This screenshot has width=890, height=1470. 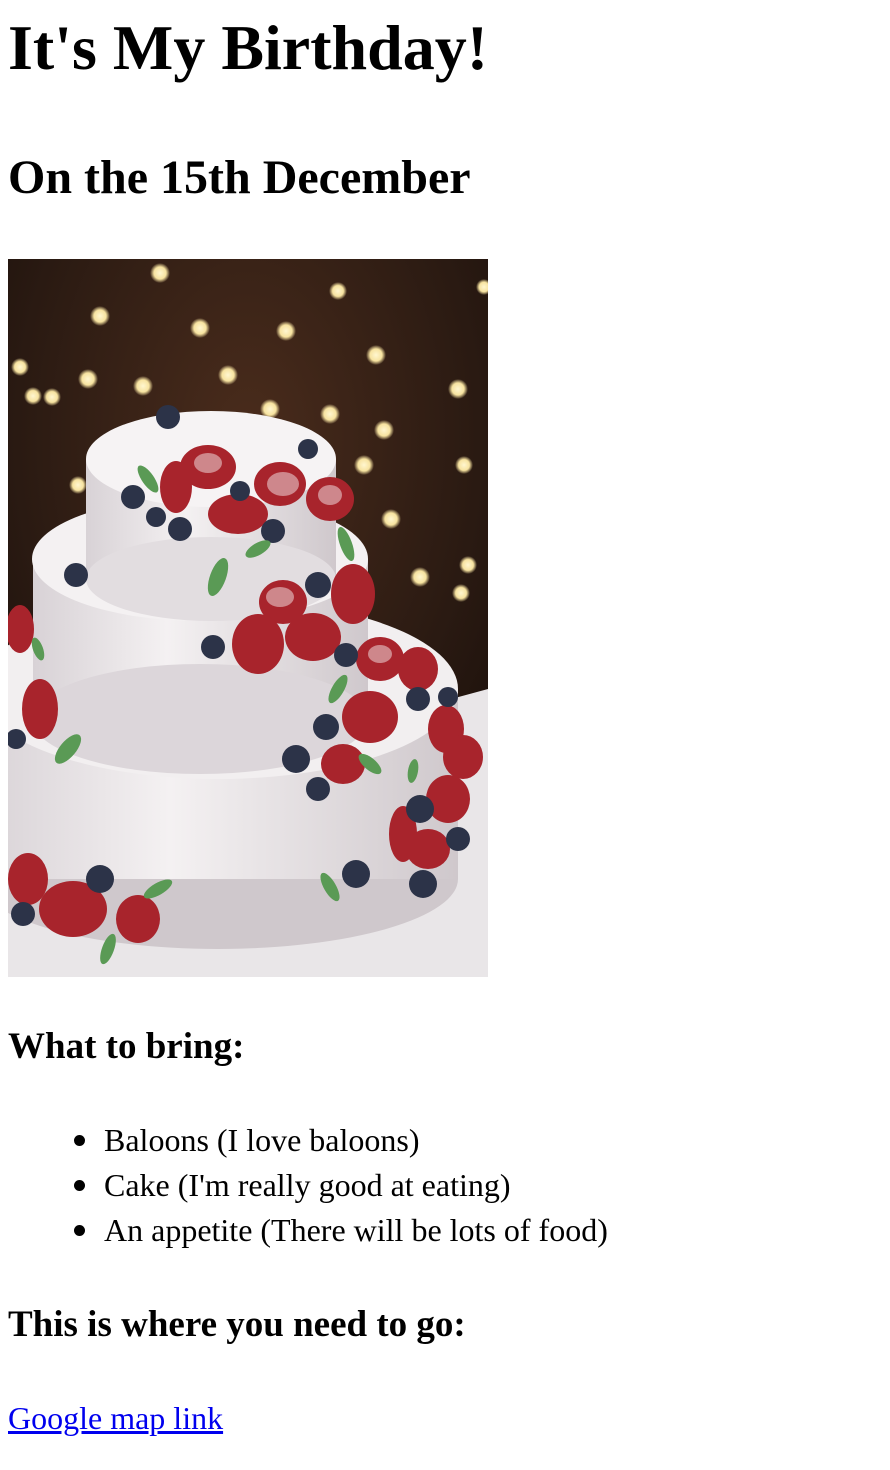 What do you see at coordinates (239, 177) in the screenshot?
I see `date-subtitle: On the 15th December` at bounding box center [239, 177].